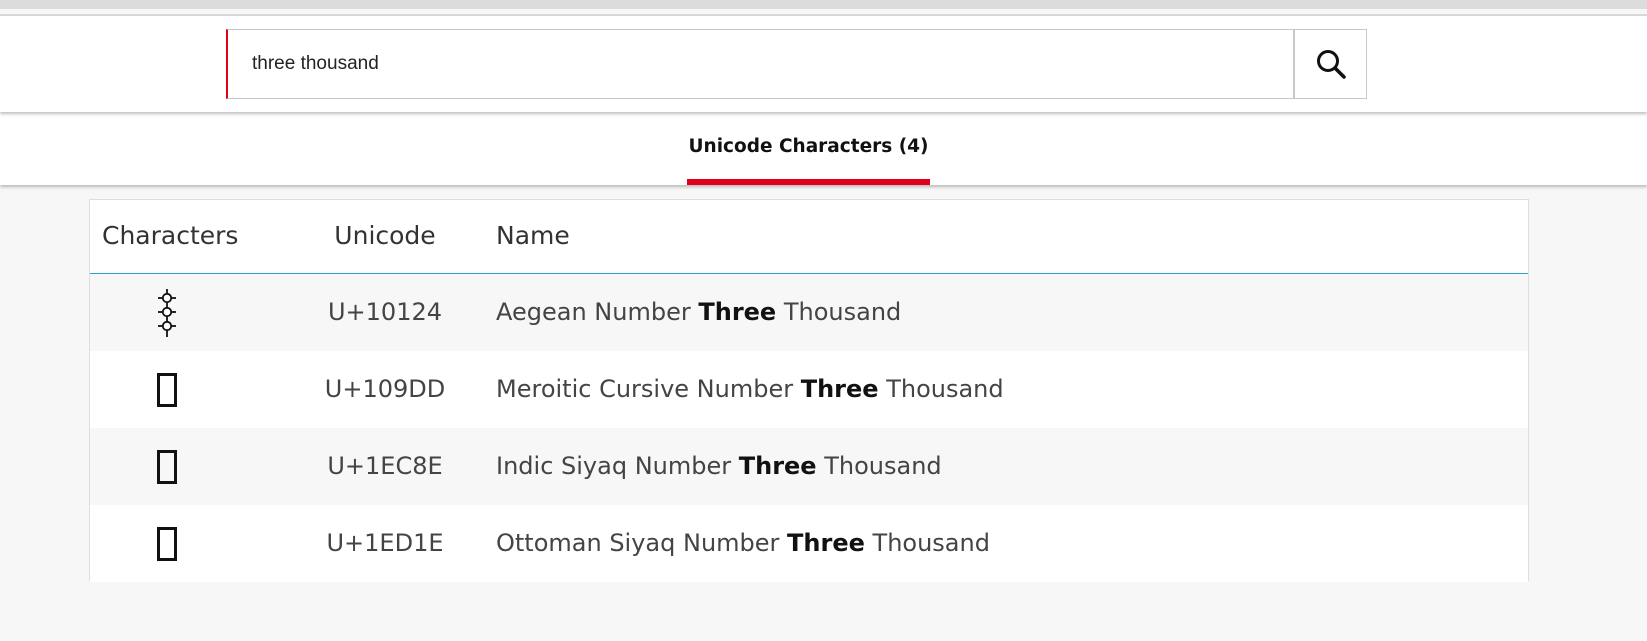 The width and height of the screenshot is (1647, 641). What do you see at coordinates (642, 543) in the screenshot?
I see `name-prefix: Ottoman Siyaq Number` at bounding box center [642, 543].